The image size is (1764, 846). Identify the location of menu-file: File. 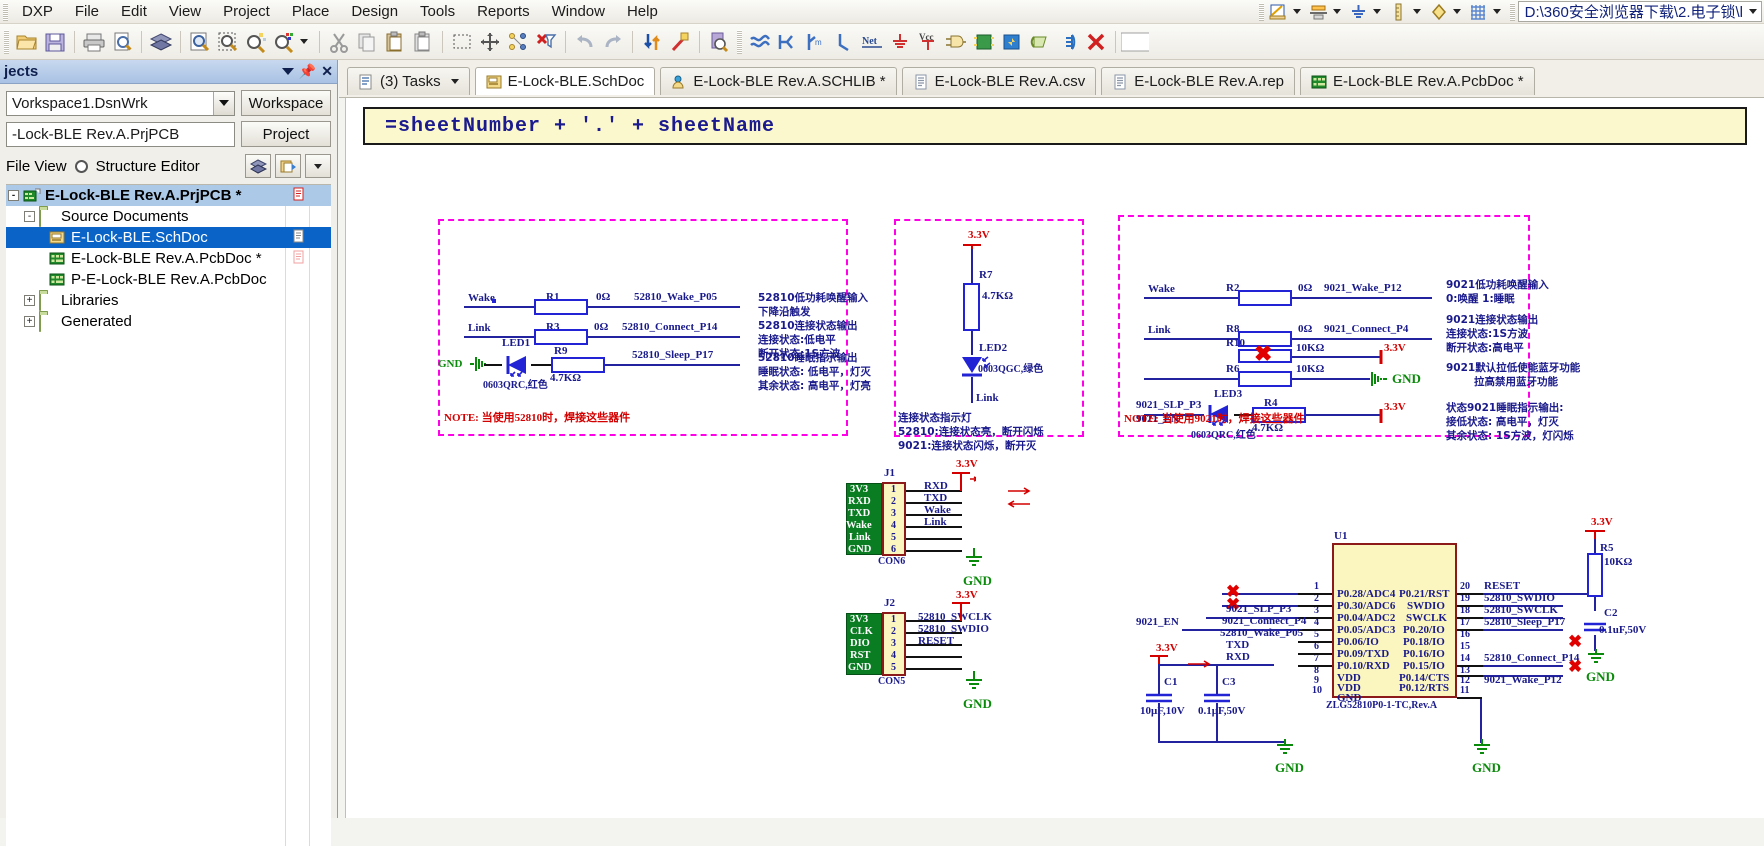
(87, 11).